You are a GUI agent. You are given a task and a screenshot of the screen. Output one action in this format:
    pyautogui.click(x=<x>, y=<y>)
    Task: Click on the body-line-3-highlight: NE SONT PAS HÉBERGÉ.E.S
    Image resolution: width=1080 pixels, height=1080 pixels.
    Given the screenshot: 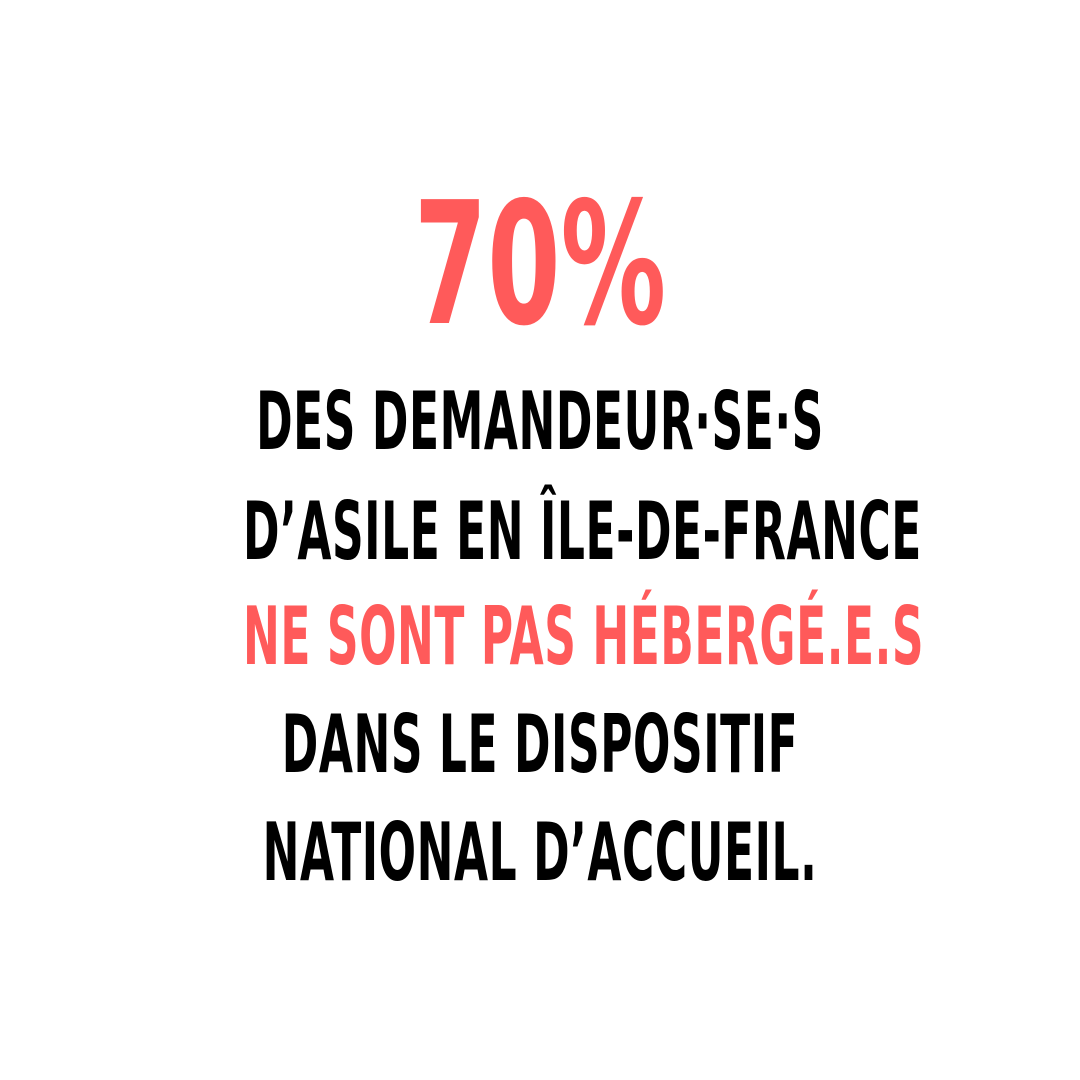 What is the action you would take?
    pyautogui.click(x=584, y=636)
    